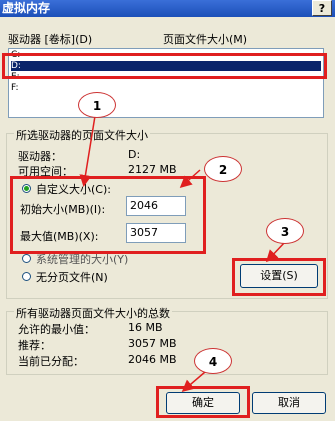 This screenshot has width=335, height=421. I want to click on callout-1: 1, so click(97, 105).